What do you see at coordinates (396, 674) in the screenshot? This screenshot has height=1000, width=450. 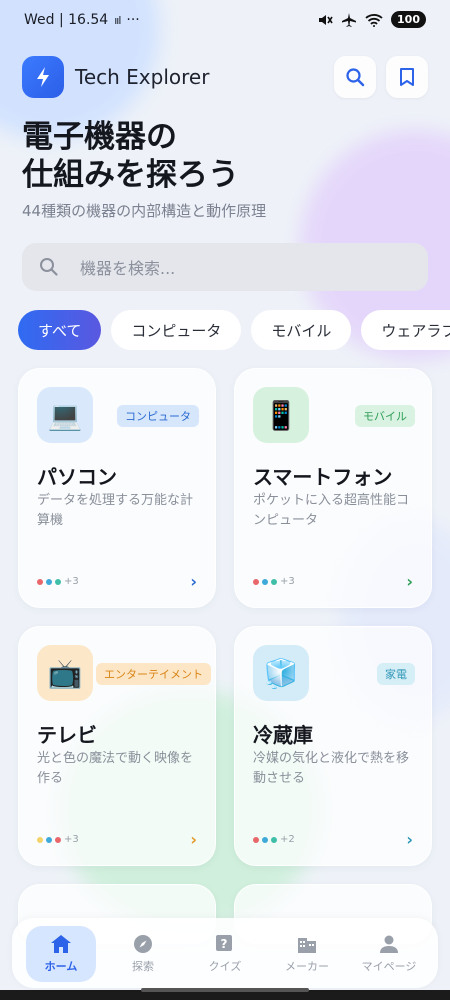 I see `category-badge: 家電` at bounding box center [396, 674].